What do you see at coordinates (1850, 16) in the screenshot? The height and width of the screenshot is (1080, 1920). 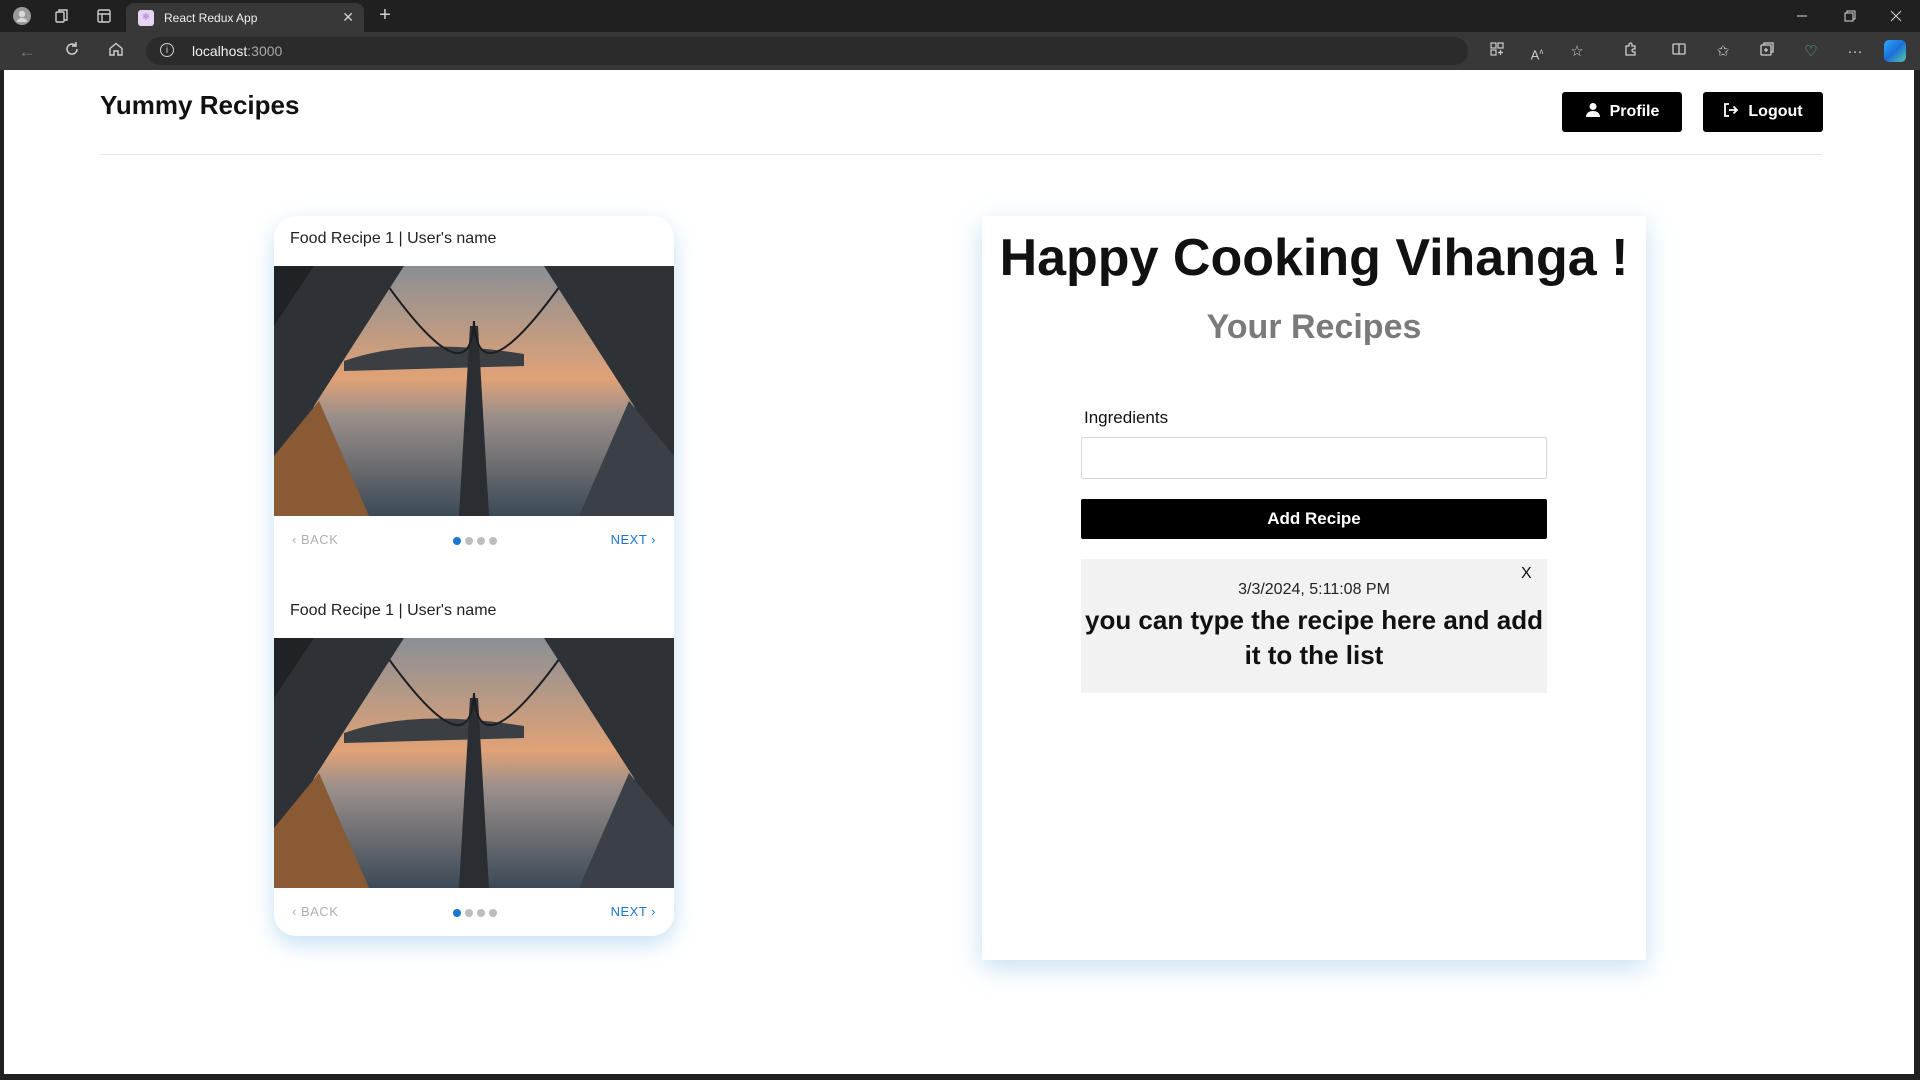 I see `restore-icon` at bounding box center [1850, 16].